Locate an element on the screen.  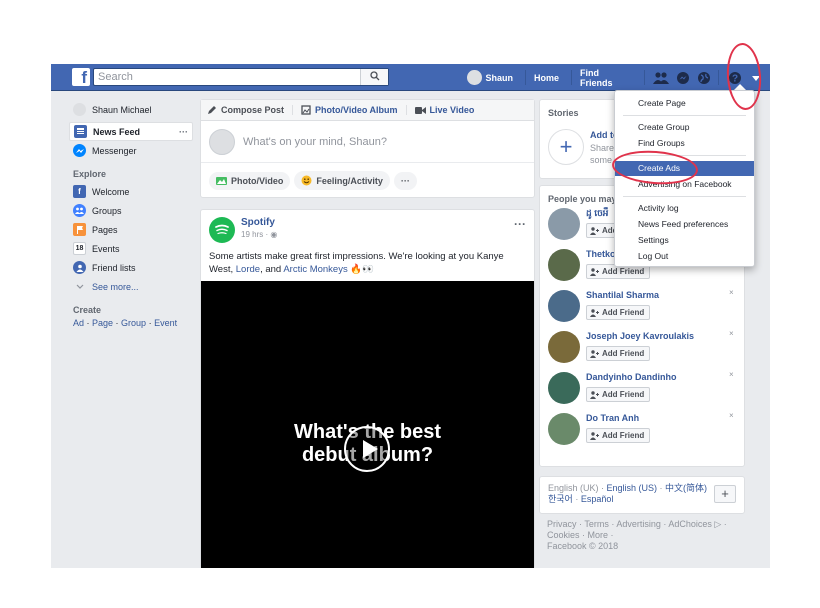
pymk-name: Dandyinho Dandinho is located at coordinates (631, 378).